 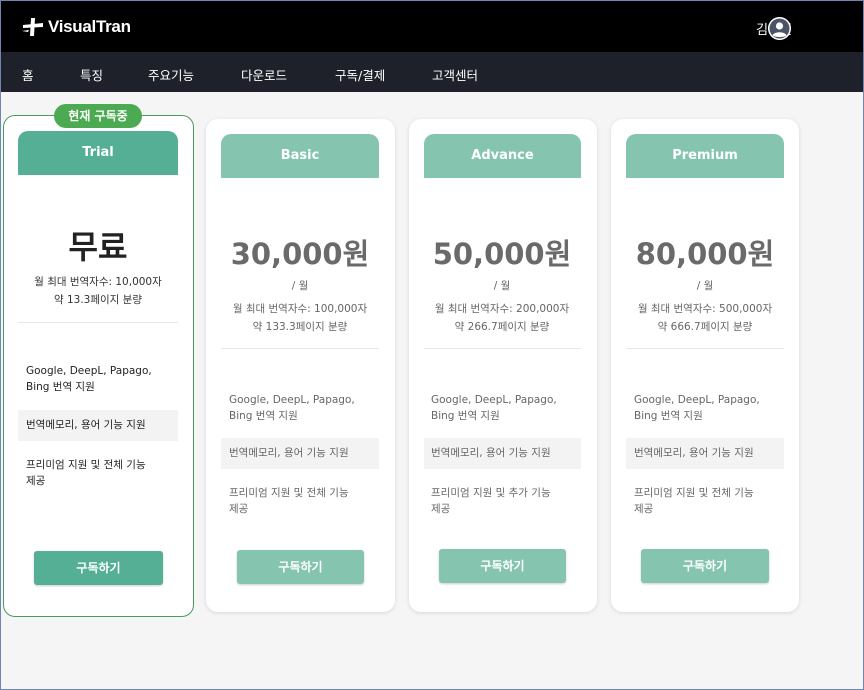 I want to click on plan-price-basic: 30,000원, so click(x=300, y=254).